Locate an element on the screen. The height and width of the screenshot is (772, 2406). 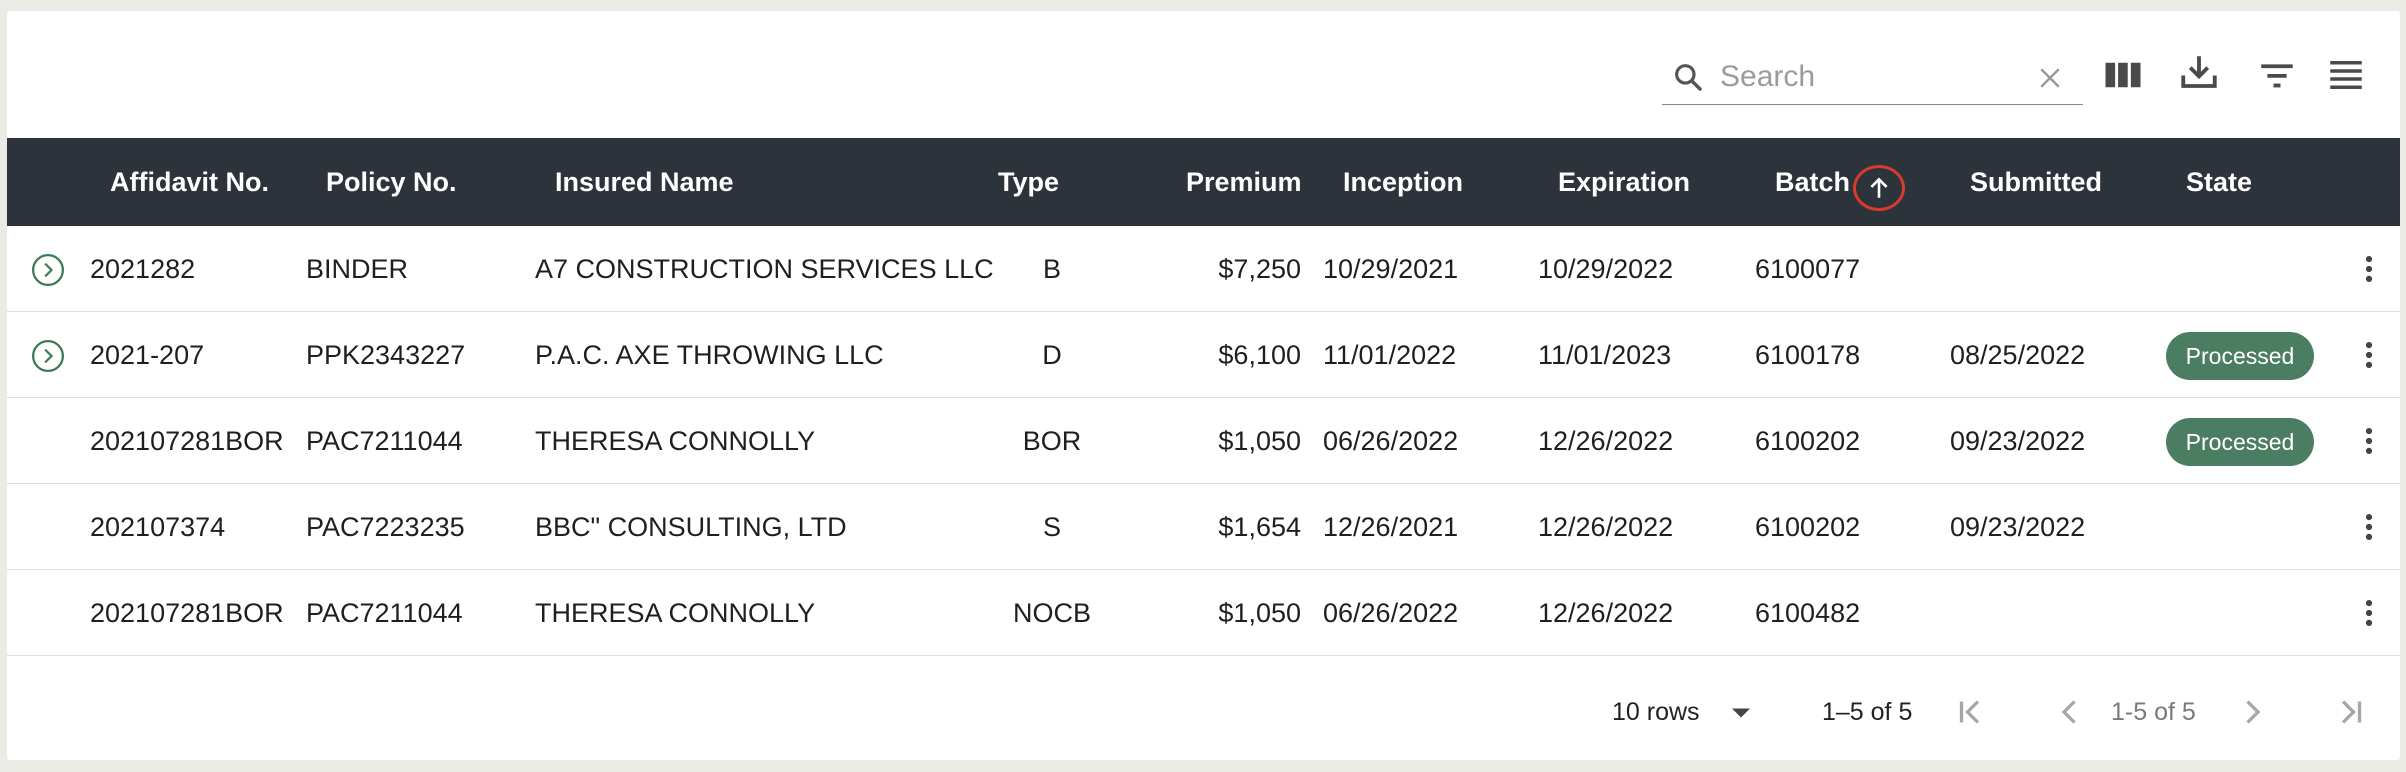
columns-icon is located at coordinates (2123, 75).